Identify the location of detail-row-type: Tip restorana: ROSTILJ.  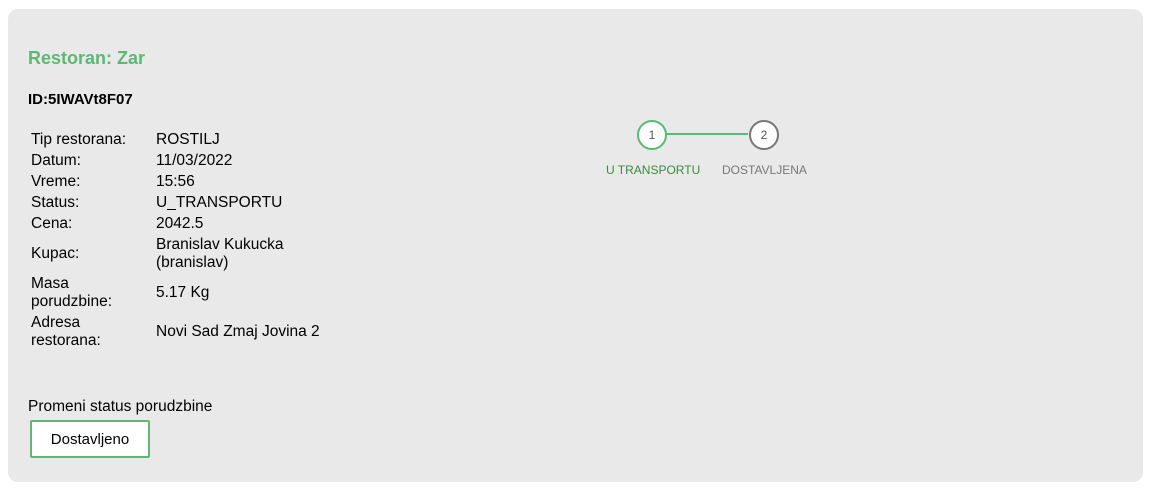
(193, 140).